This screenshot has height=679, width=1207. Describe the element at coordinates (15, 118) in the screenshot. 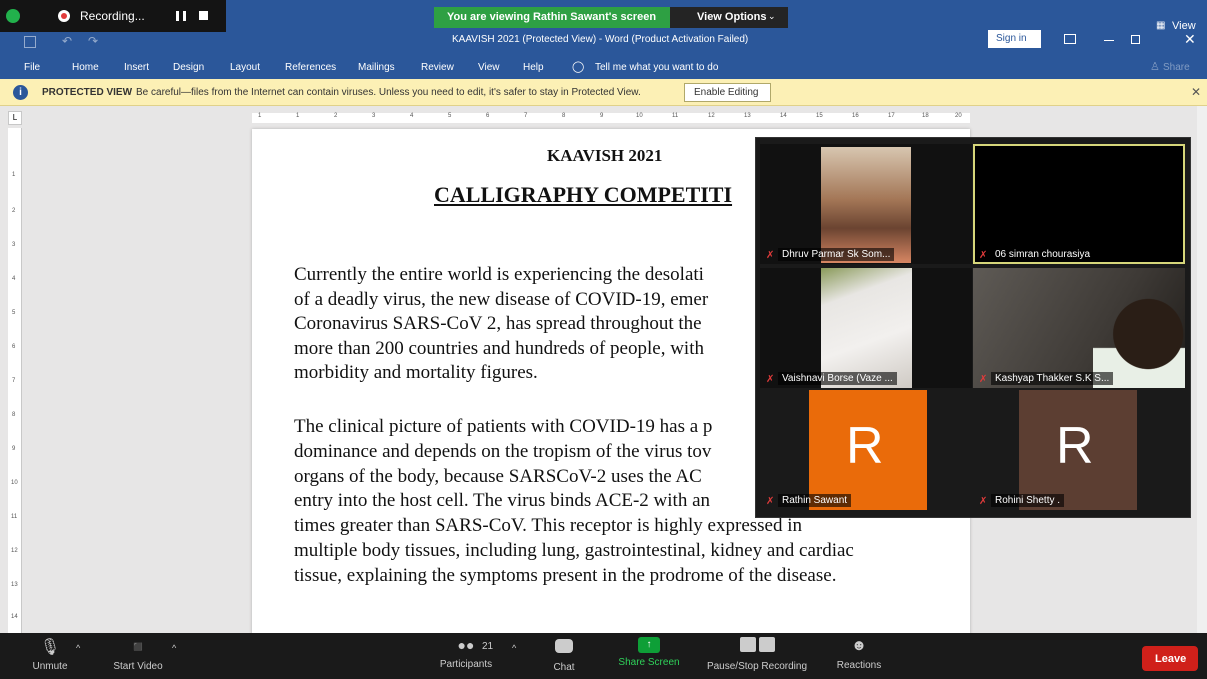

I see `tab-selector: L` at that location.